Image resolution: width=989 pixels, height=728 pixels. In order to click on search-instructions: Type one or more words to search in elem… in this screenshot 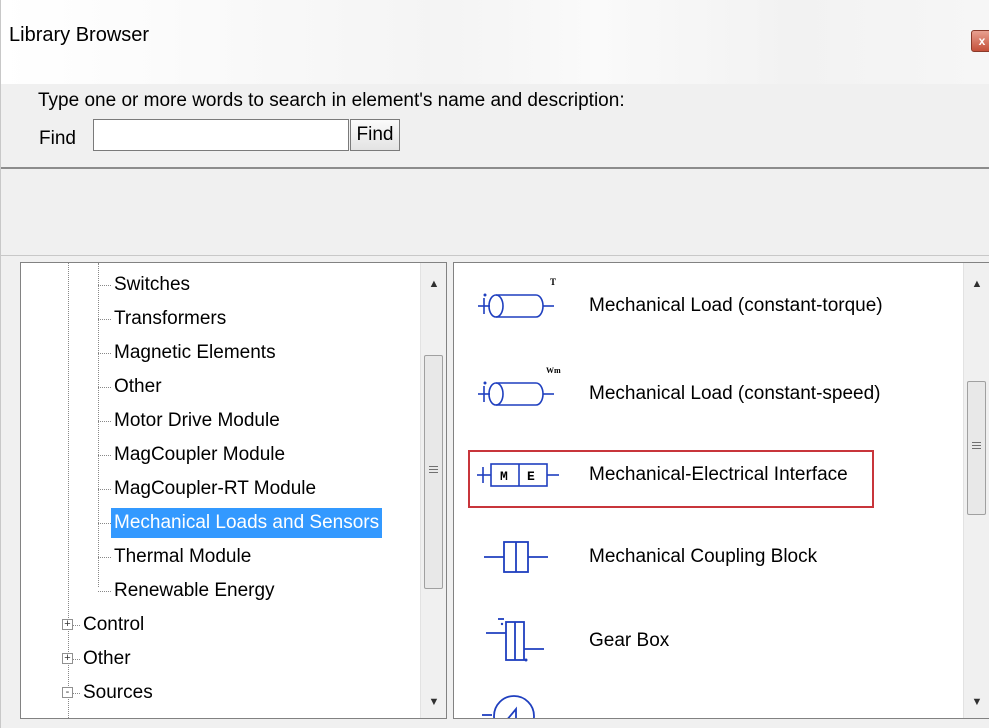, I will do `click(331, 100)`.